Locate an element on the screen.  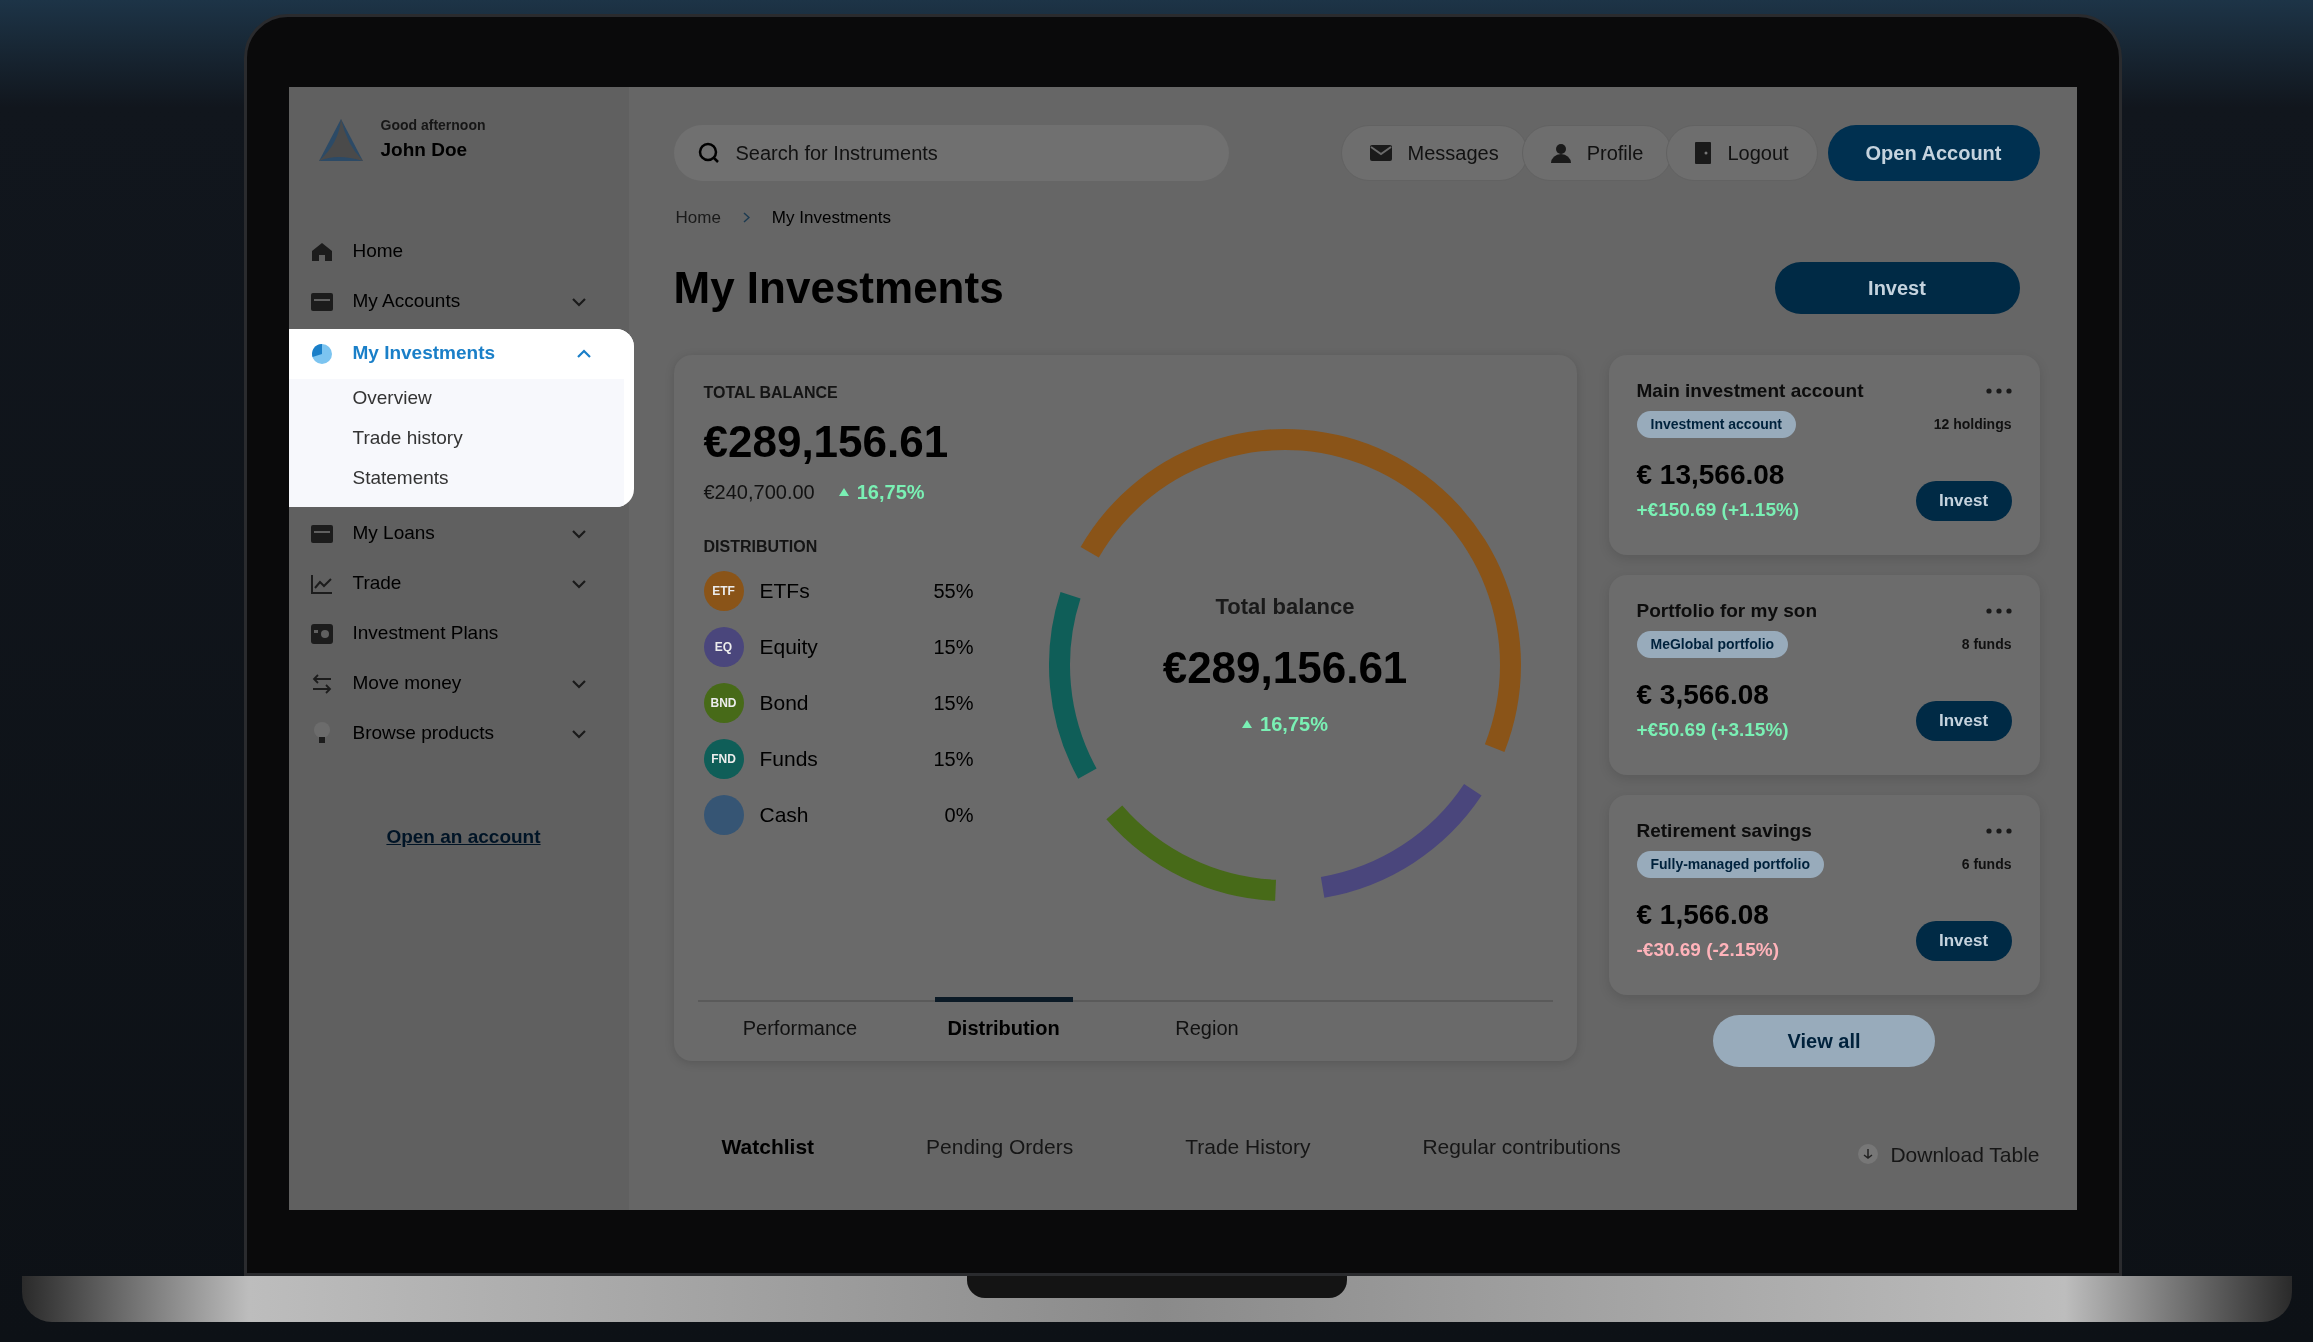
holdings-count: 12 holdings is located at coordinates (1972, 424).